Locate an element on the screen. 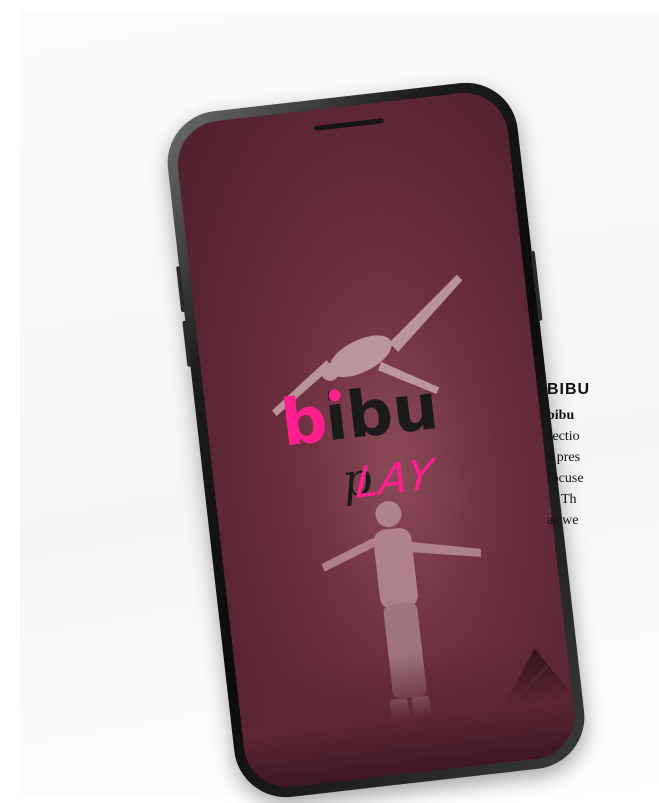  svg-text: LAY is located at coordinates (395, 478).